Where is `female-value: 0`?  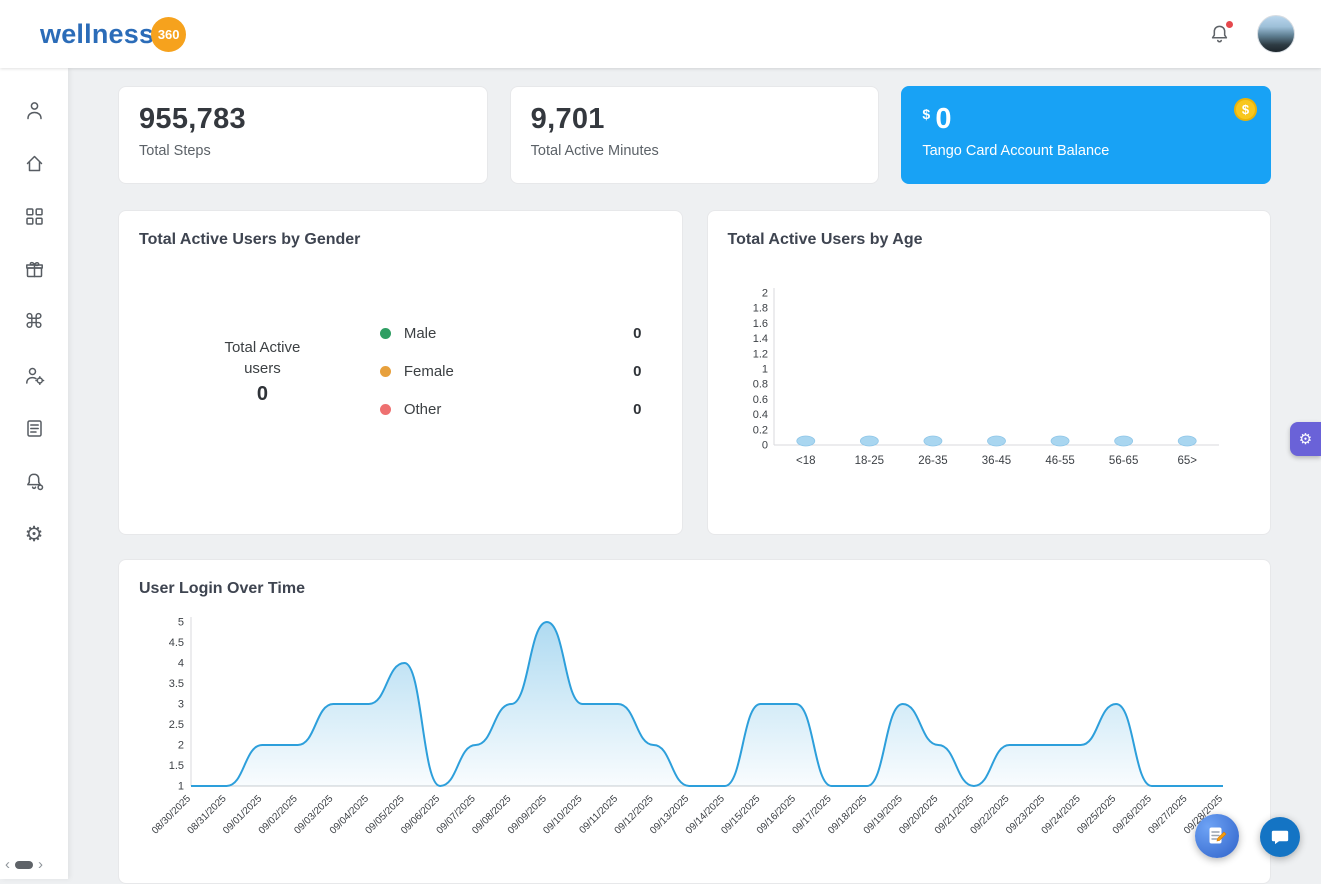 female-value: 0 is located at coordinates (637, 371).